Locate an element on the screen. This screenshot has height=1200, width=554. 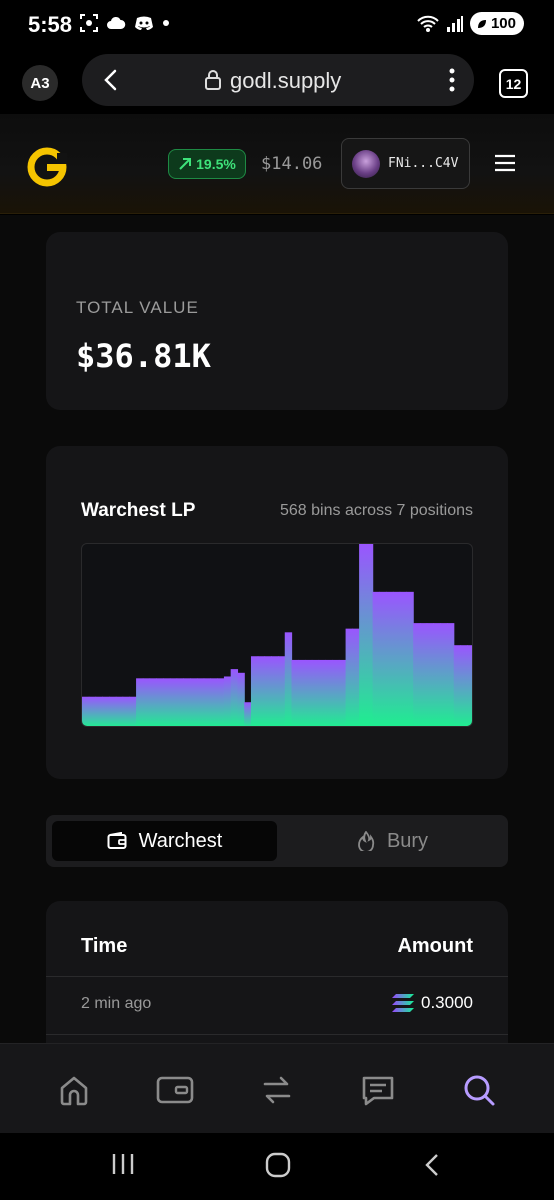
home-button-icon is located at coordinates (278, 1165).